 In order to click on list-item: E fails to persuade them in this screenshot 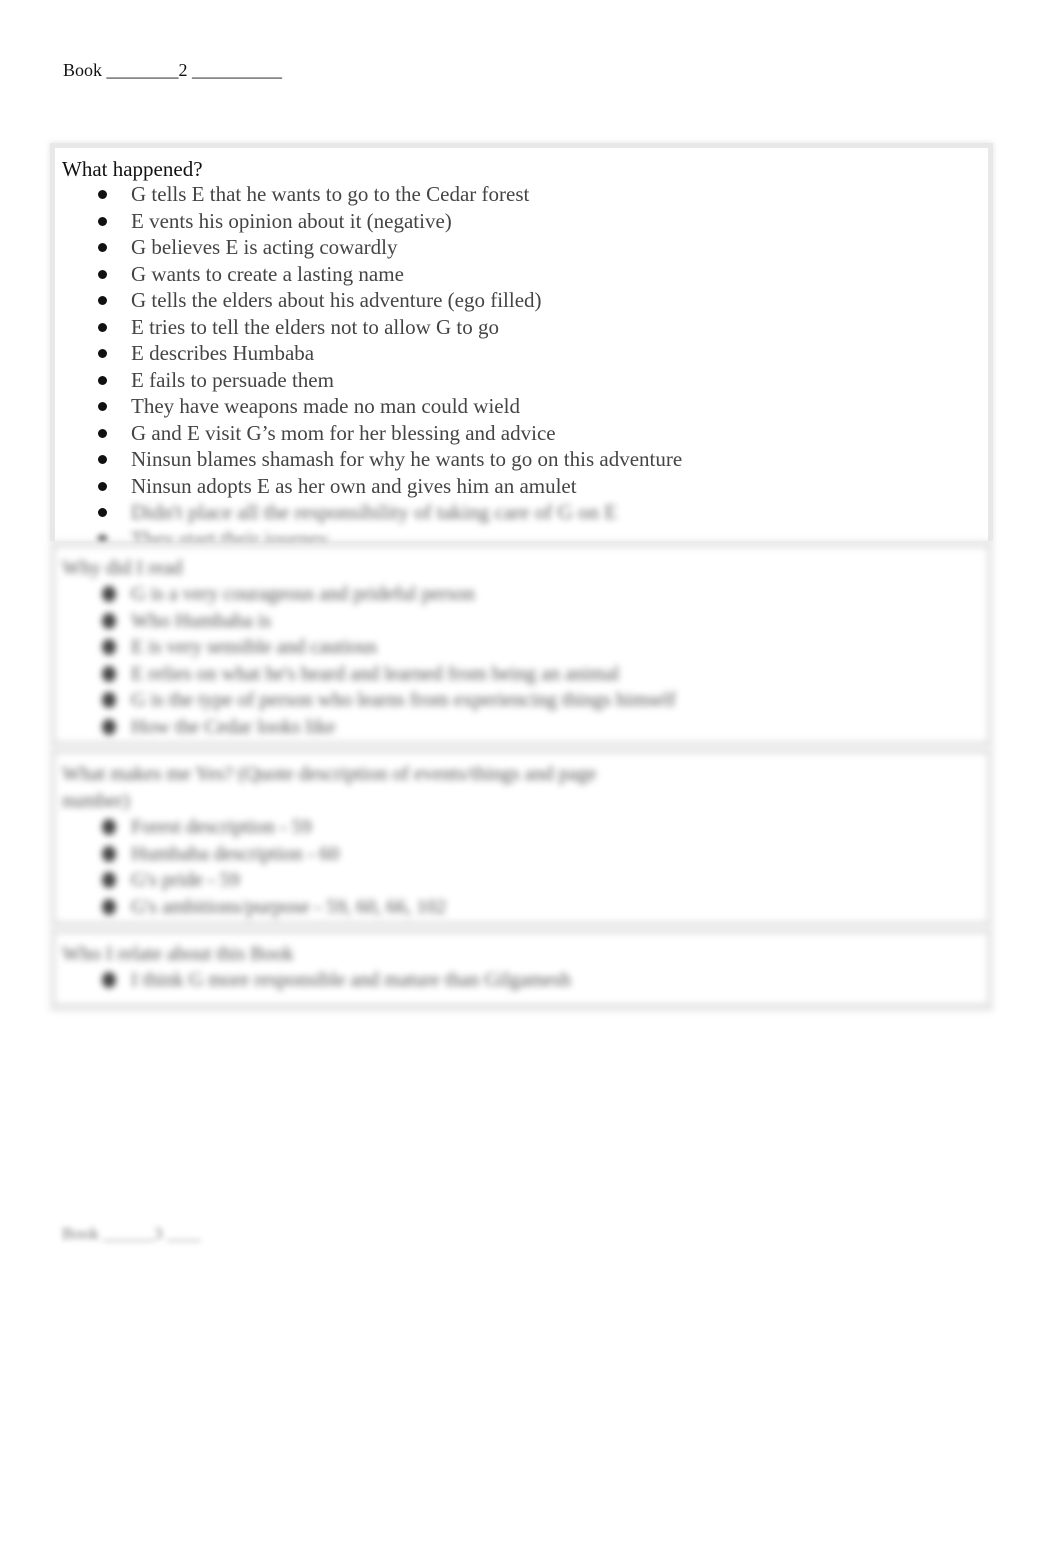, I will do `click(521, 380)`.